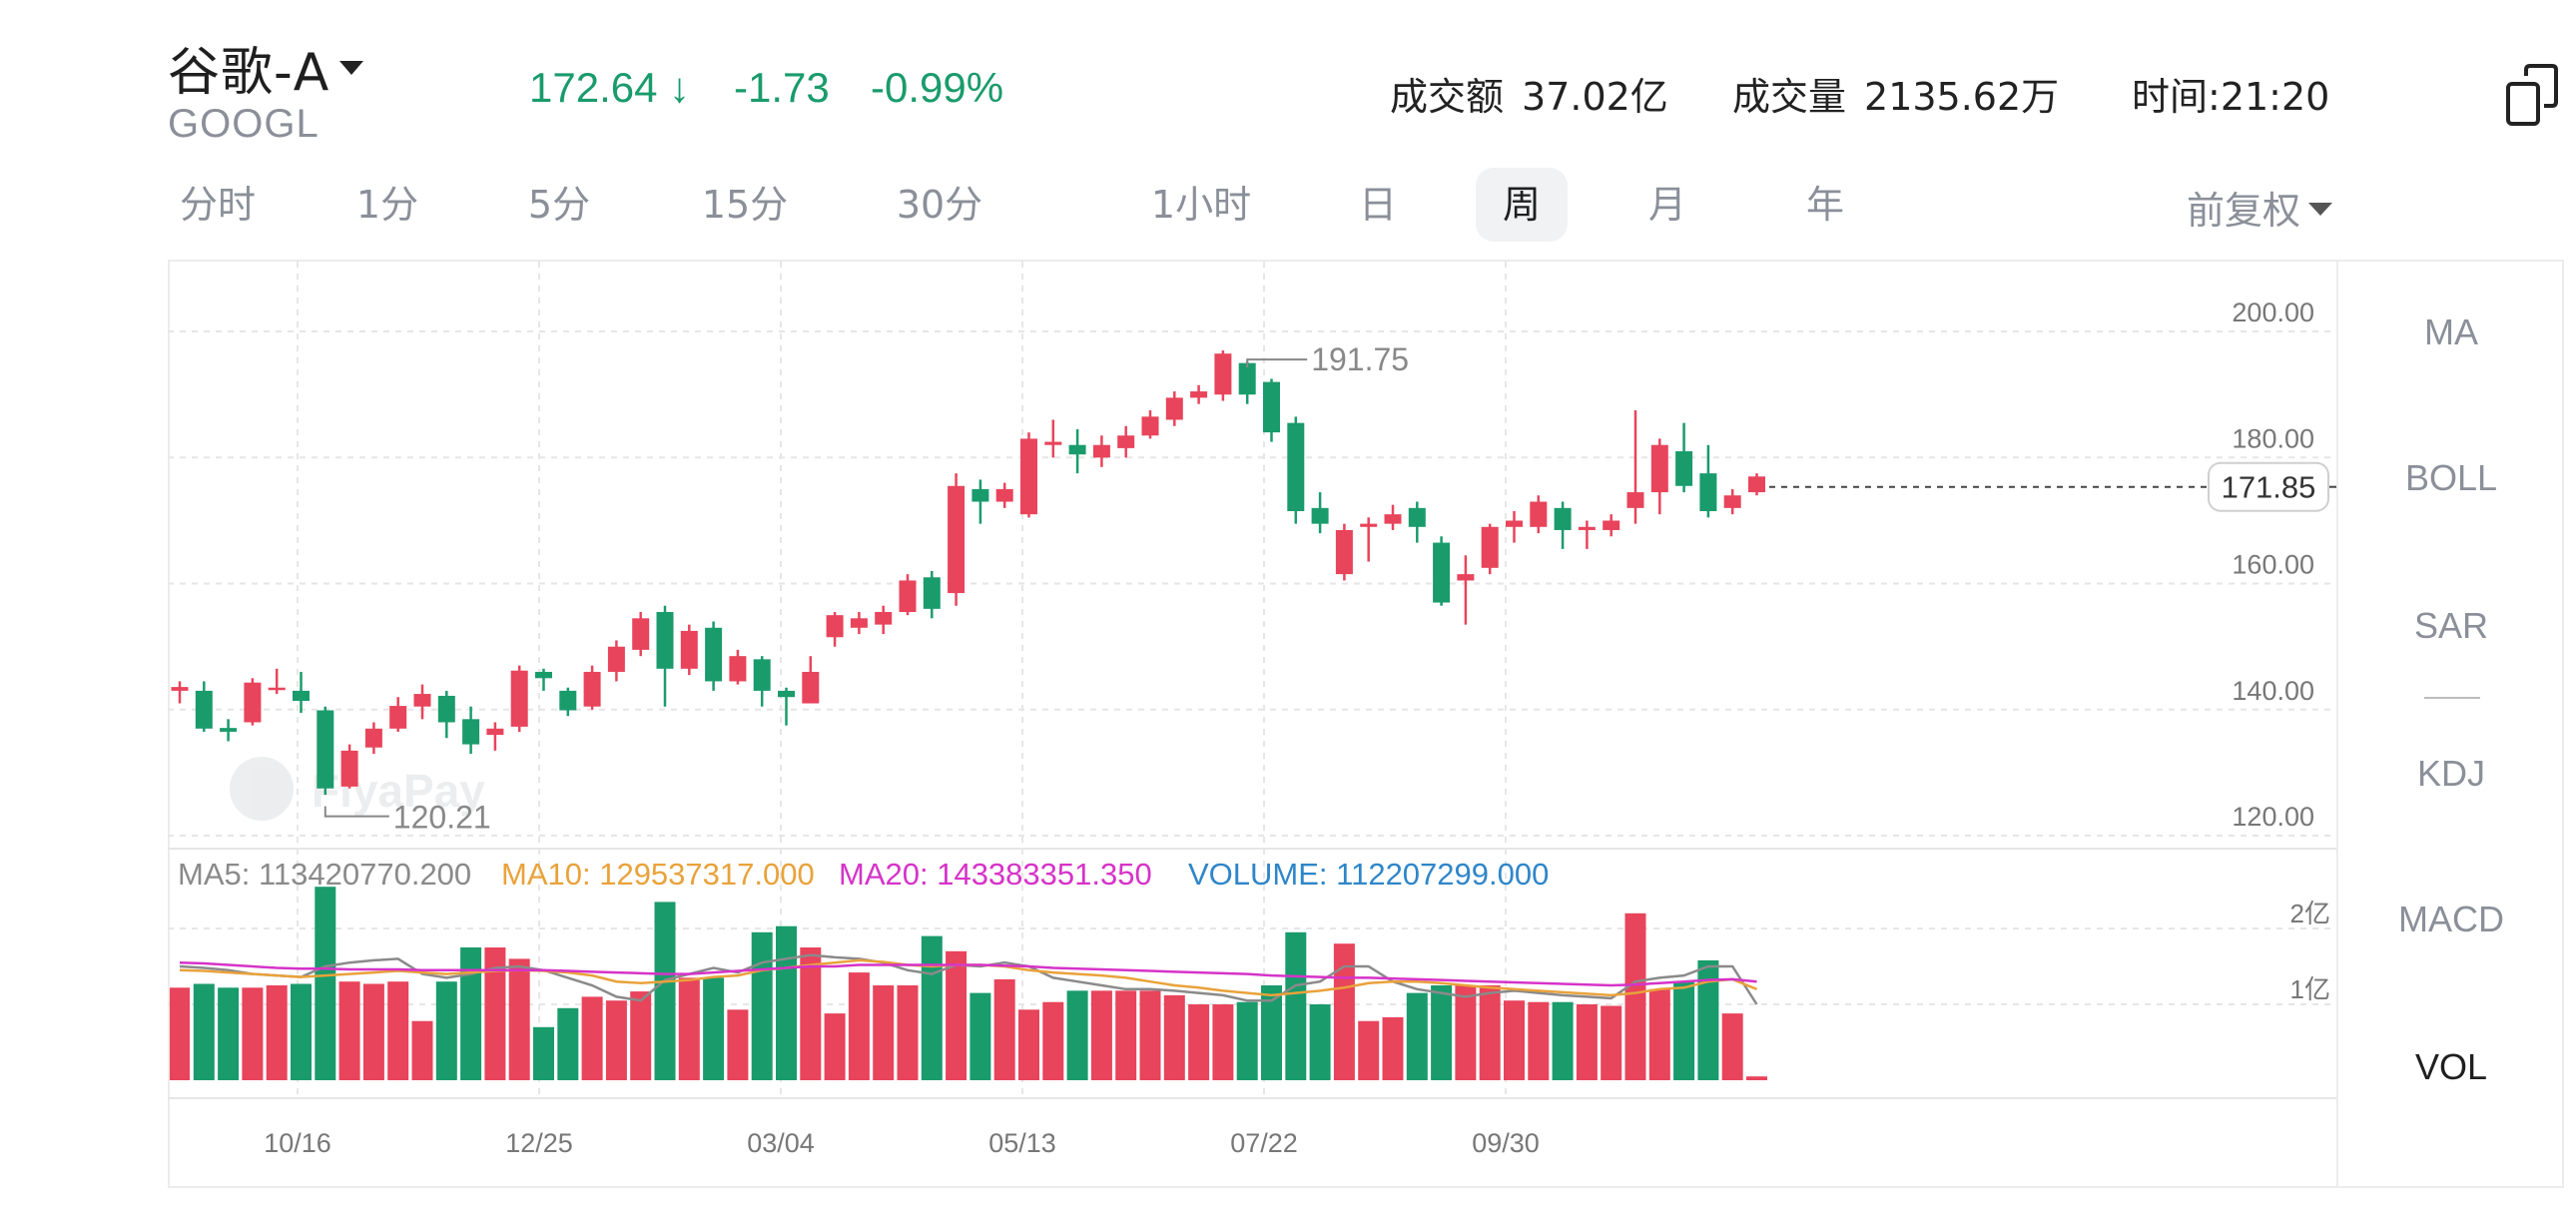  I want to click on last-price-label: 171.85, so click(2269, 488).